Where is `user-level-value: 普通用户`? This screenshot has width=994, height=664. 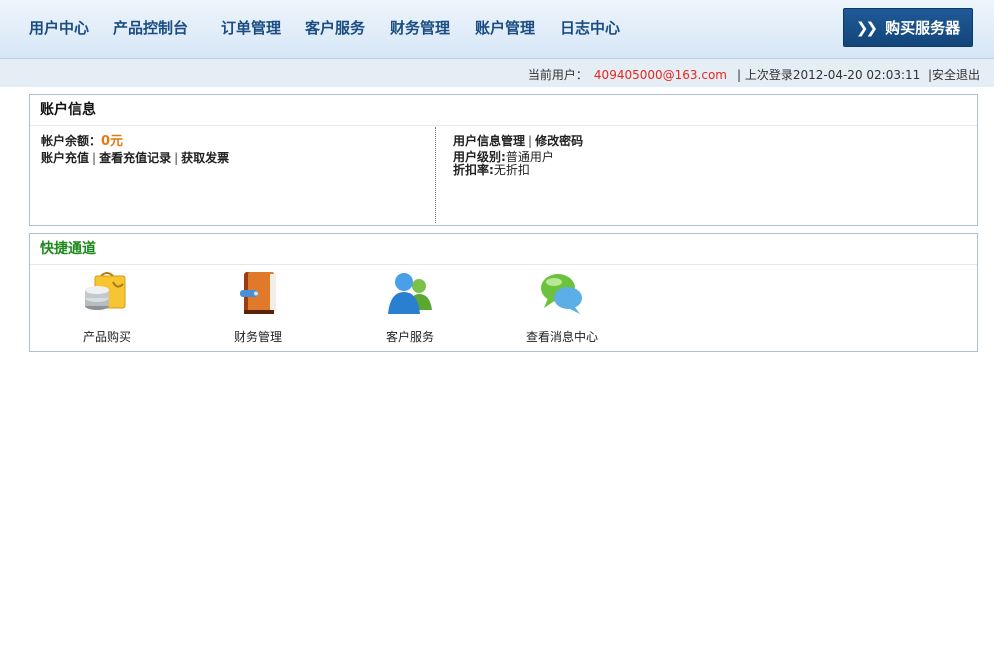 user-level-value: 普通用户 is located at coordinates (529, 157).